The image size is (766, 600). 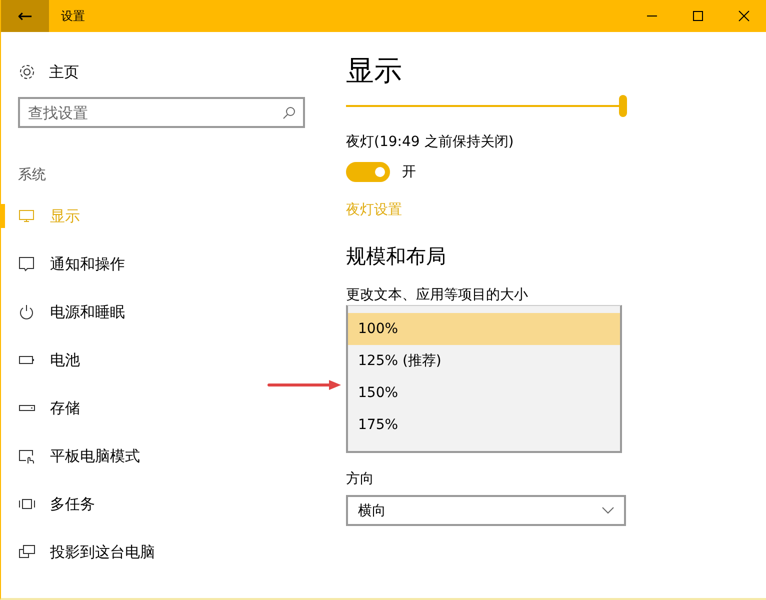 What do you see at coordinates (698, 16) in the screenshot?
I see `maximize-icon` at bounding box center [698, 16].